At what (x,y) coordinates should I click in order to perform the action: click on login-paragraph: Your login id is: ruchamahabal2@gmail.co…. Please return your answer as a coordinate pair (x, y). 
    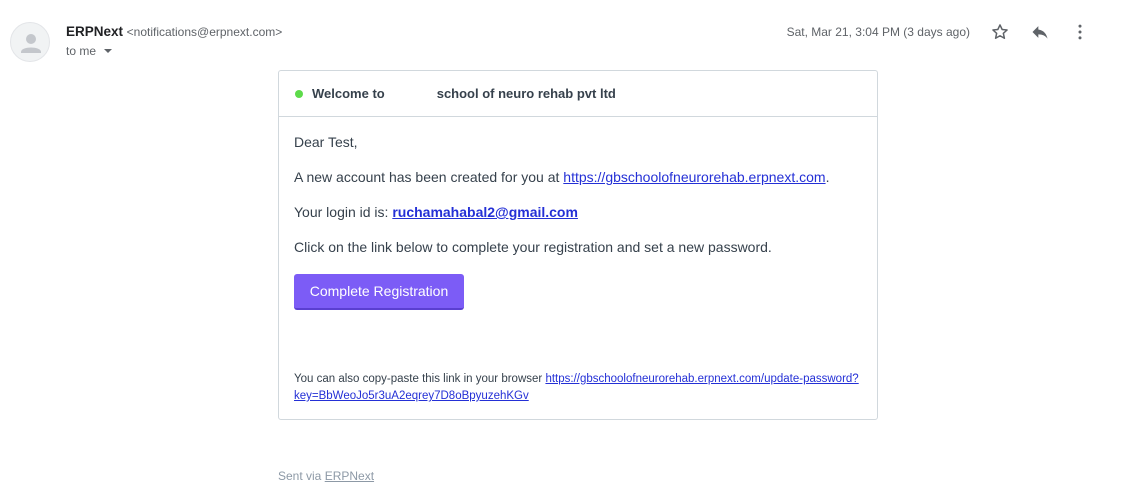
    Looking at the image, I should click on (578, 212).